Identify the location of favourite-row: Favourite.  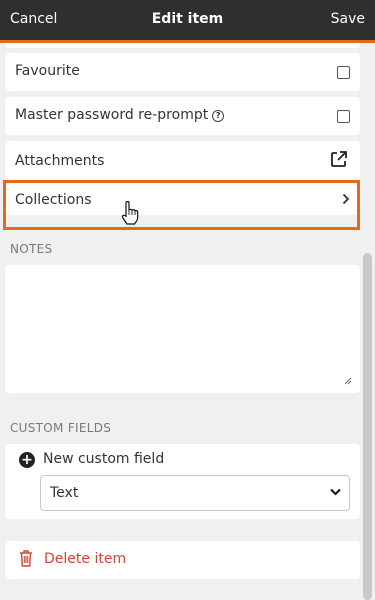
(182, 72).